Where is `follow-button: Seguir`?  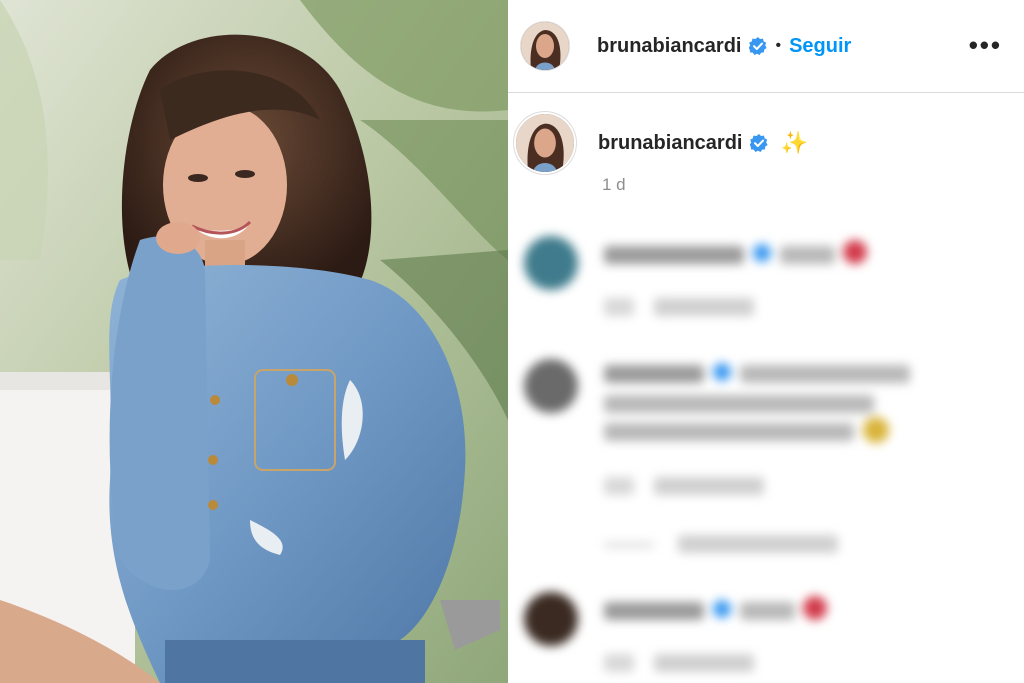 follow-button: Seguir is located at coordinates (820, 46).